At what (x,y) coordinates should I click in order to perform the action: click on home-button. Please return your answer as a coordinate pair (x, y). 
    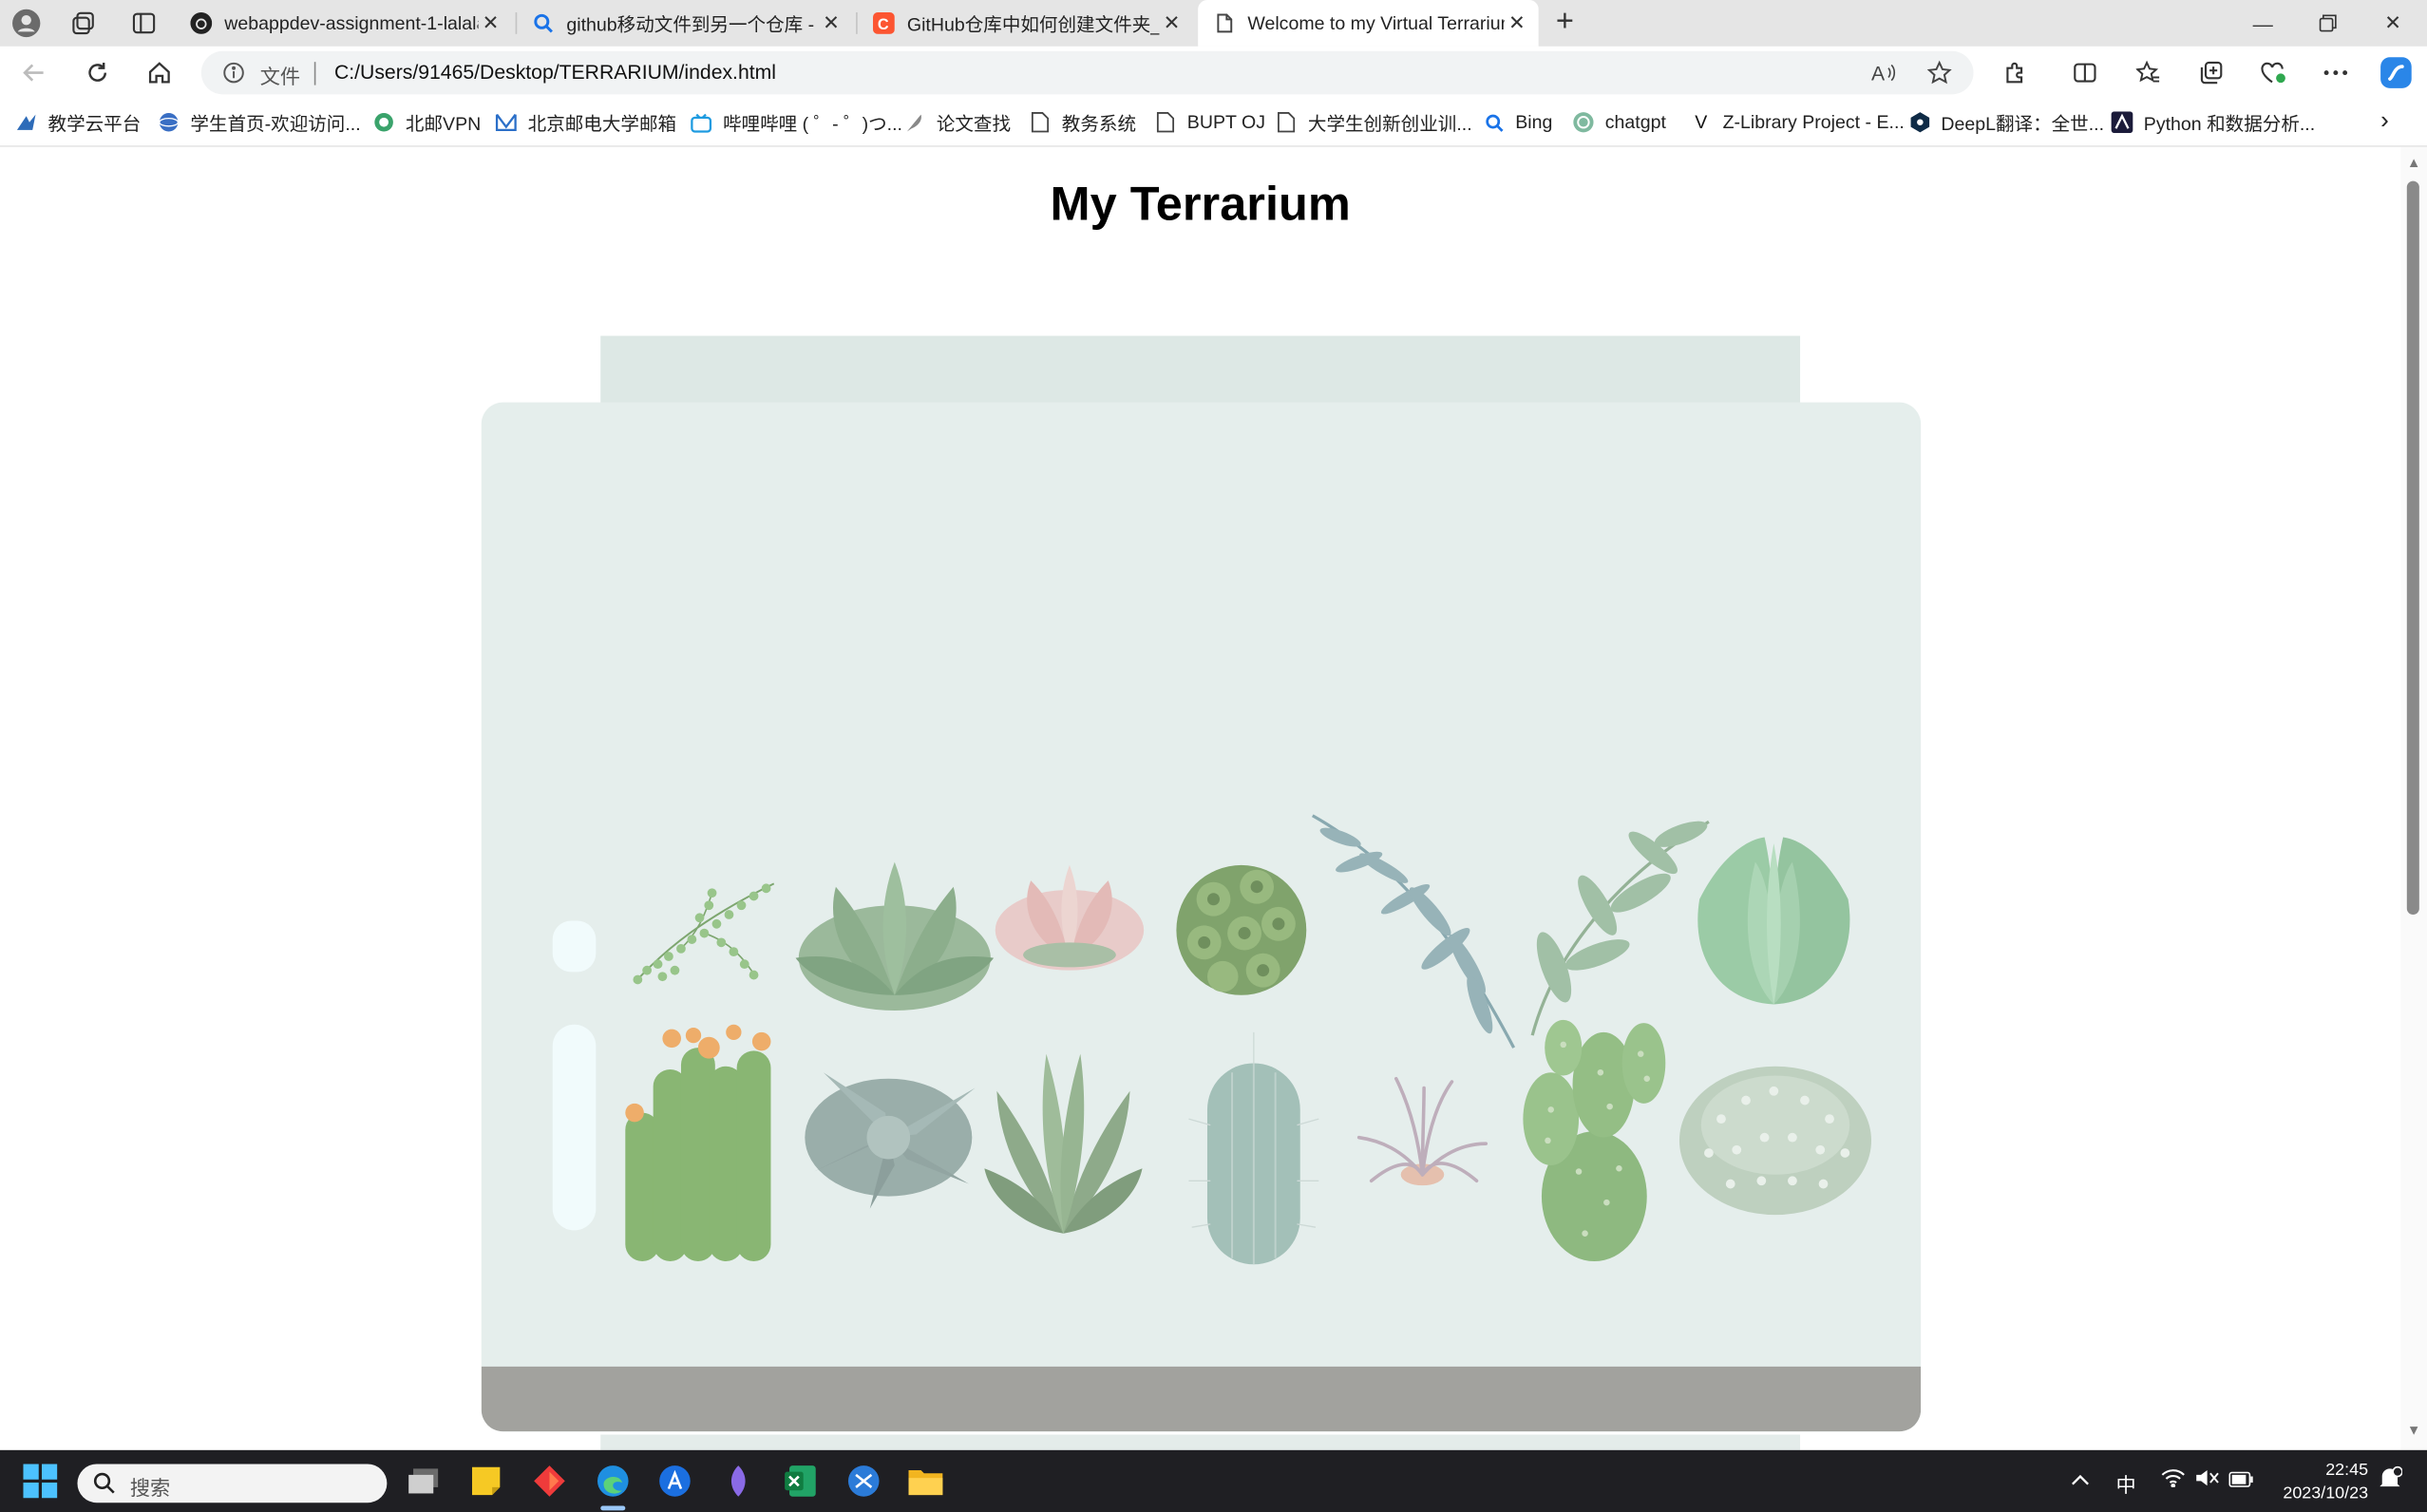
    Looking at the image, I should click on (159, 73).